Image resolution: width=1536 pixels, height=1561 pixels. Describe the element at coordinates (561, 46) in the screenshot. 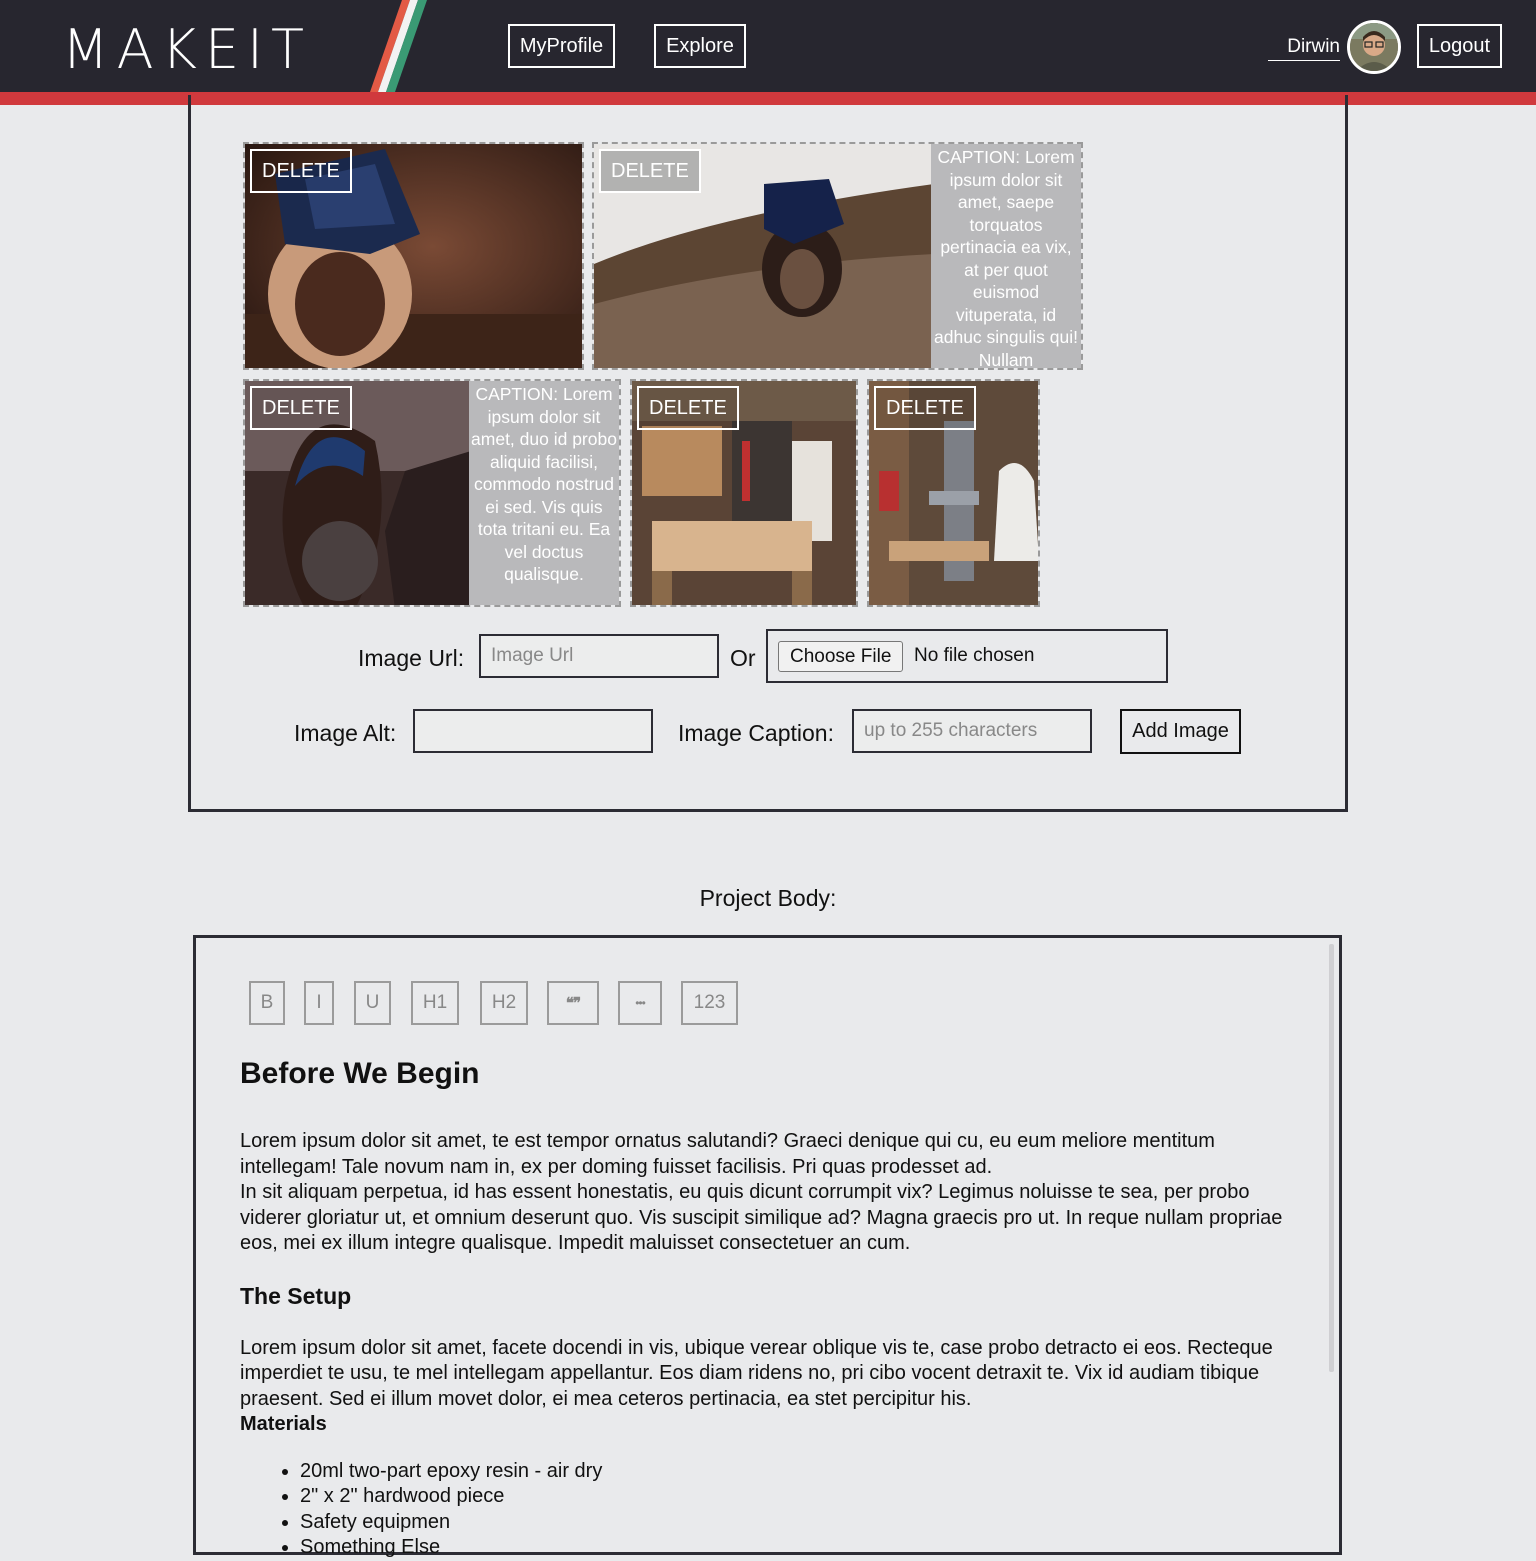

I see `my-profile-button: MyProfile` at that location.